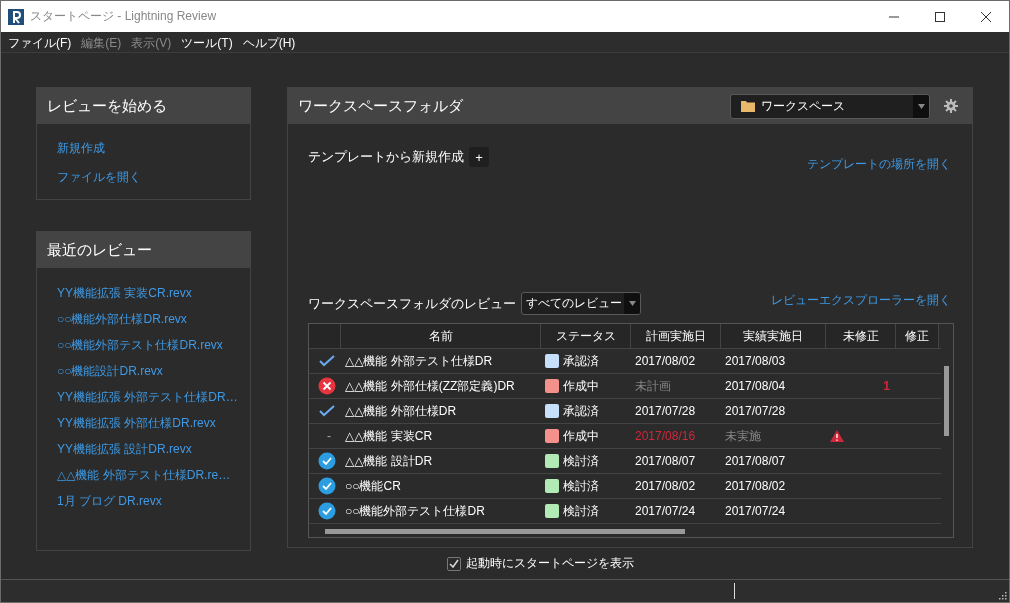 This screenshot has height=603, width=1010. Describe the element at coordinates (380, 106) in the screenshot. I see `panel-title: ワークスペースフォルダ` at that location.